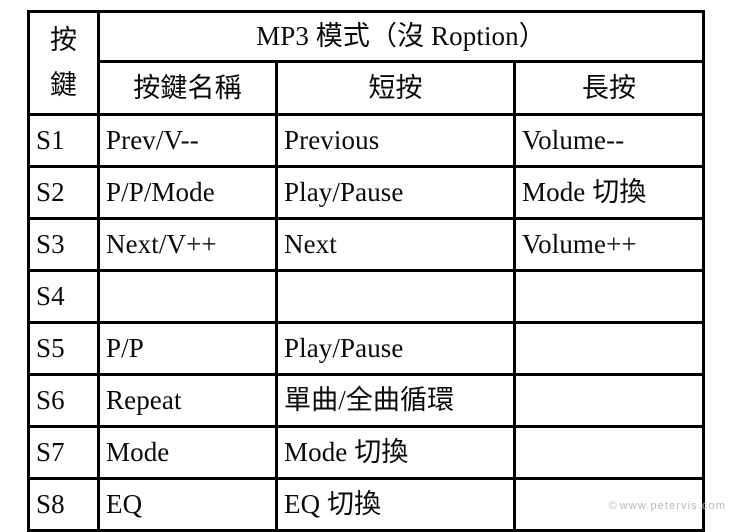 The width and height of the screenshot is (730, 532). I want to click on column-header-short-press: 短按, so click(395, 88).